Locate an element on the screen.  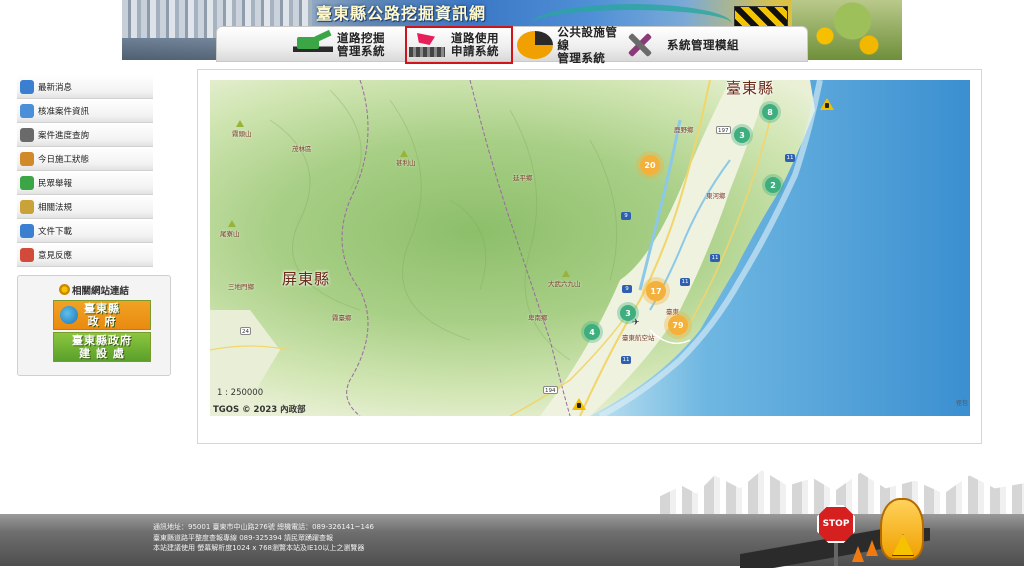
place-label: 甚利山 is located at coordinates (406, 163).